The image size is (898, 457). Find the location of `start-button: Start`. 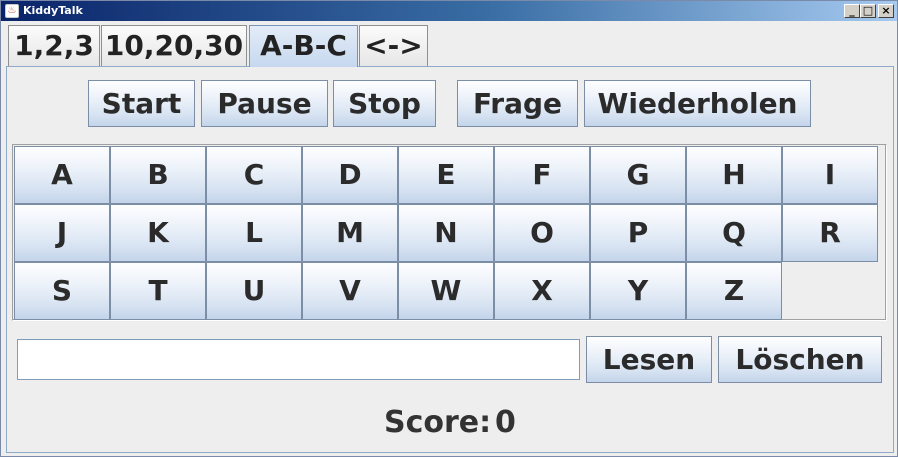

start-button: Start is located at coordinates (141, 103).